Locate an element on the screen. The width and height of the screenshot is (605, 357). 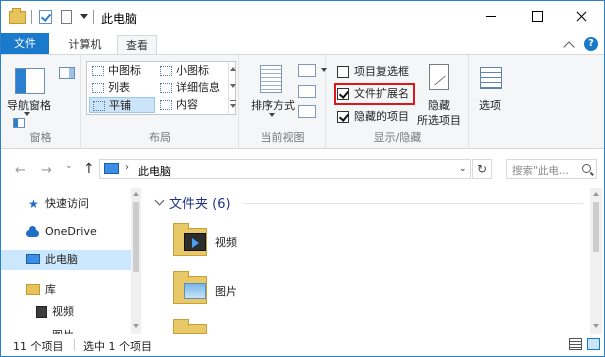
picture-folder-icon is located at coordinates (190, 287).